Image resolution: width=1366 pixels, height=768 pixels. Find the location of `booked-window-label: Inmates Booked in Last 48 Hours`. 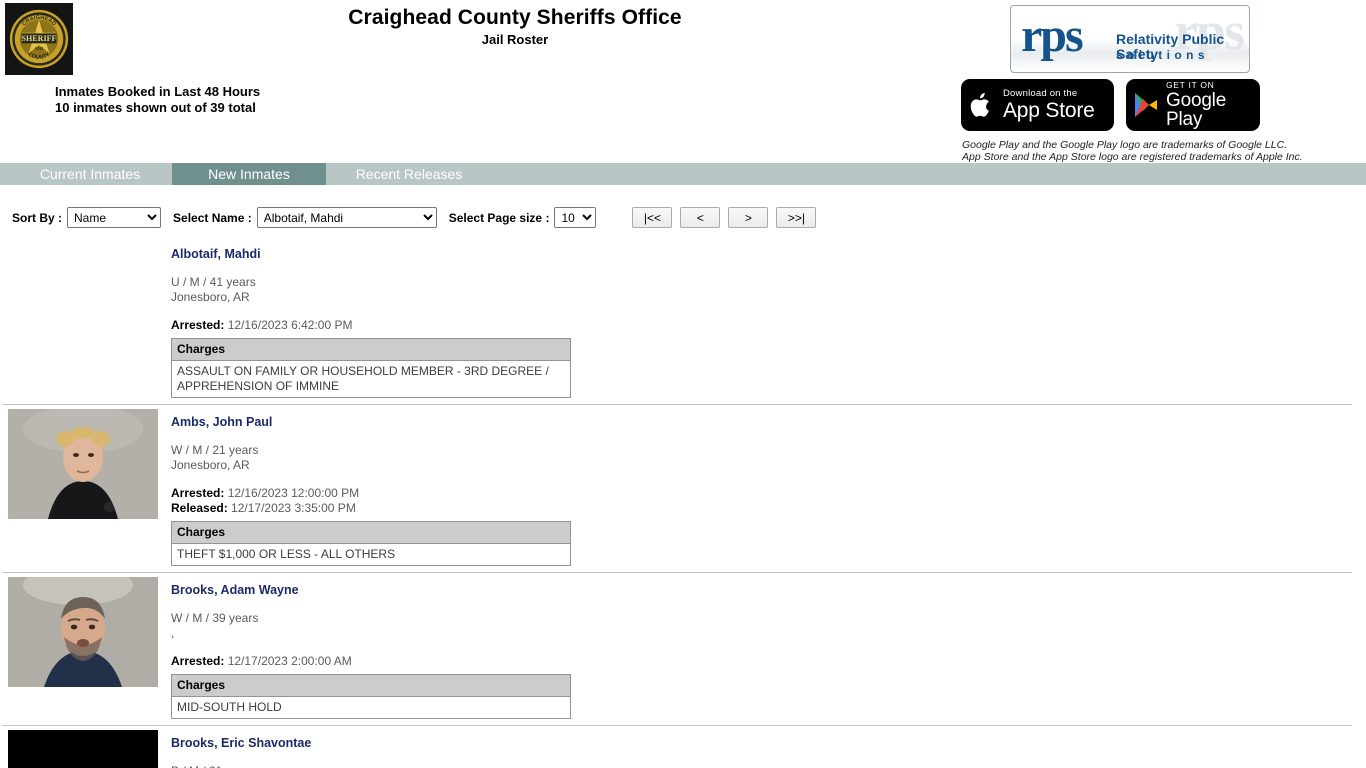

booked-window-label: Inmates Booked in Last 48 Hours is located at coordinates (158, 91).